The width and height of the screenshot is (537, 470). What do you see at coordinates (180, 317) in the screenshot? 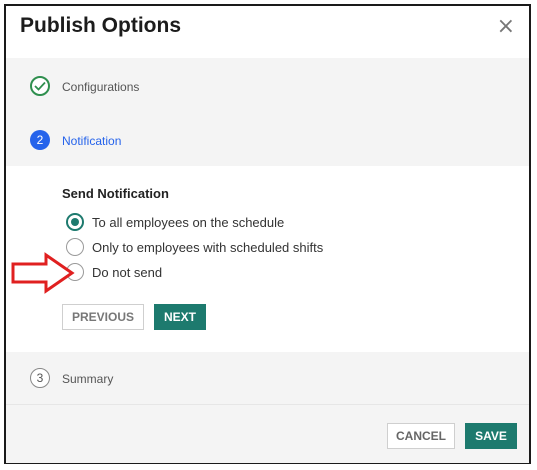
I see `next-button: NEXT` at bounding box center [180, 317].